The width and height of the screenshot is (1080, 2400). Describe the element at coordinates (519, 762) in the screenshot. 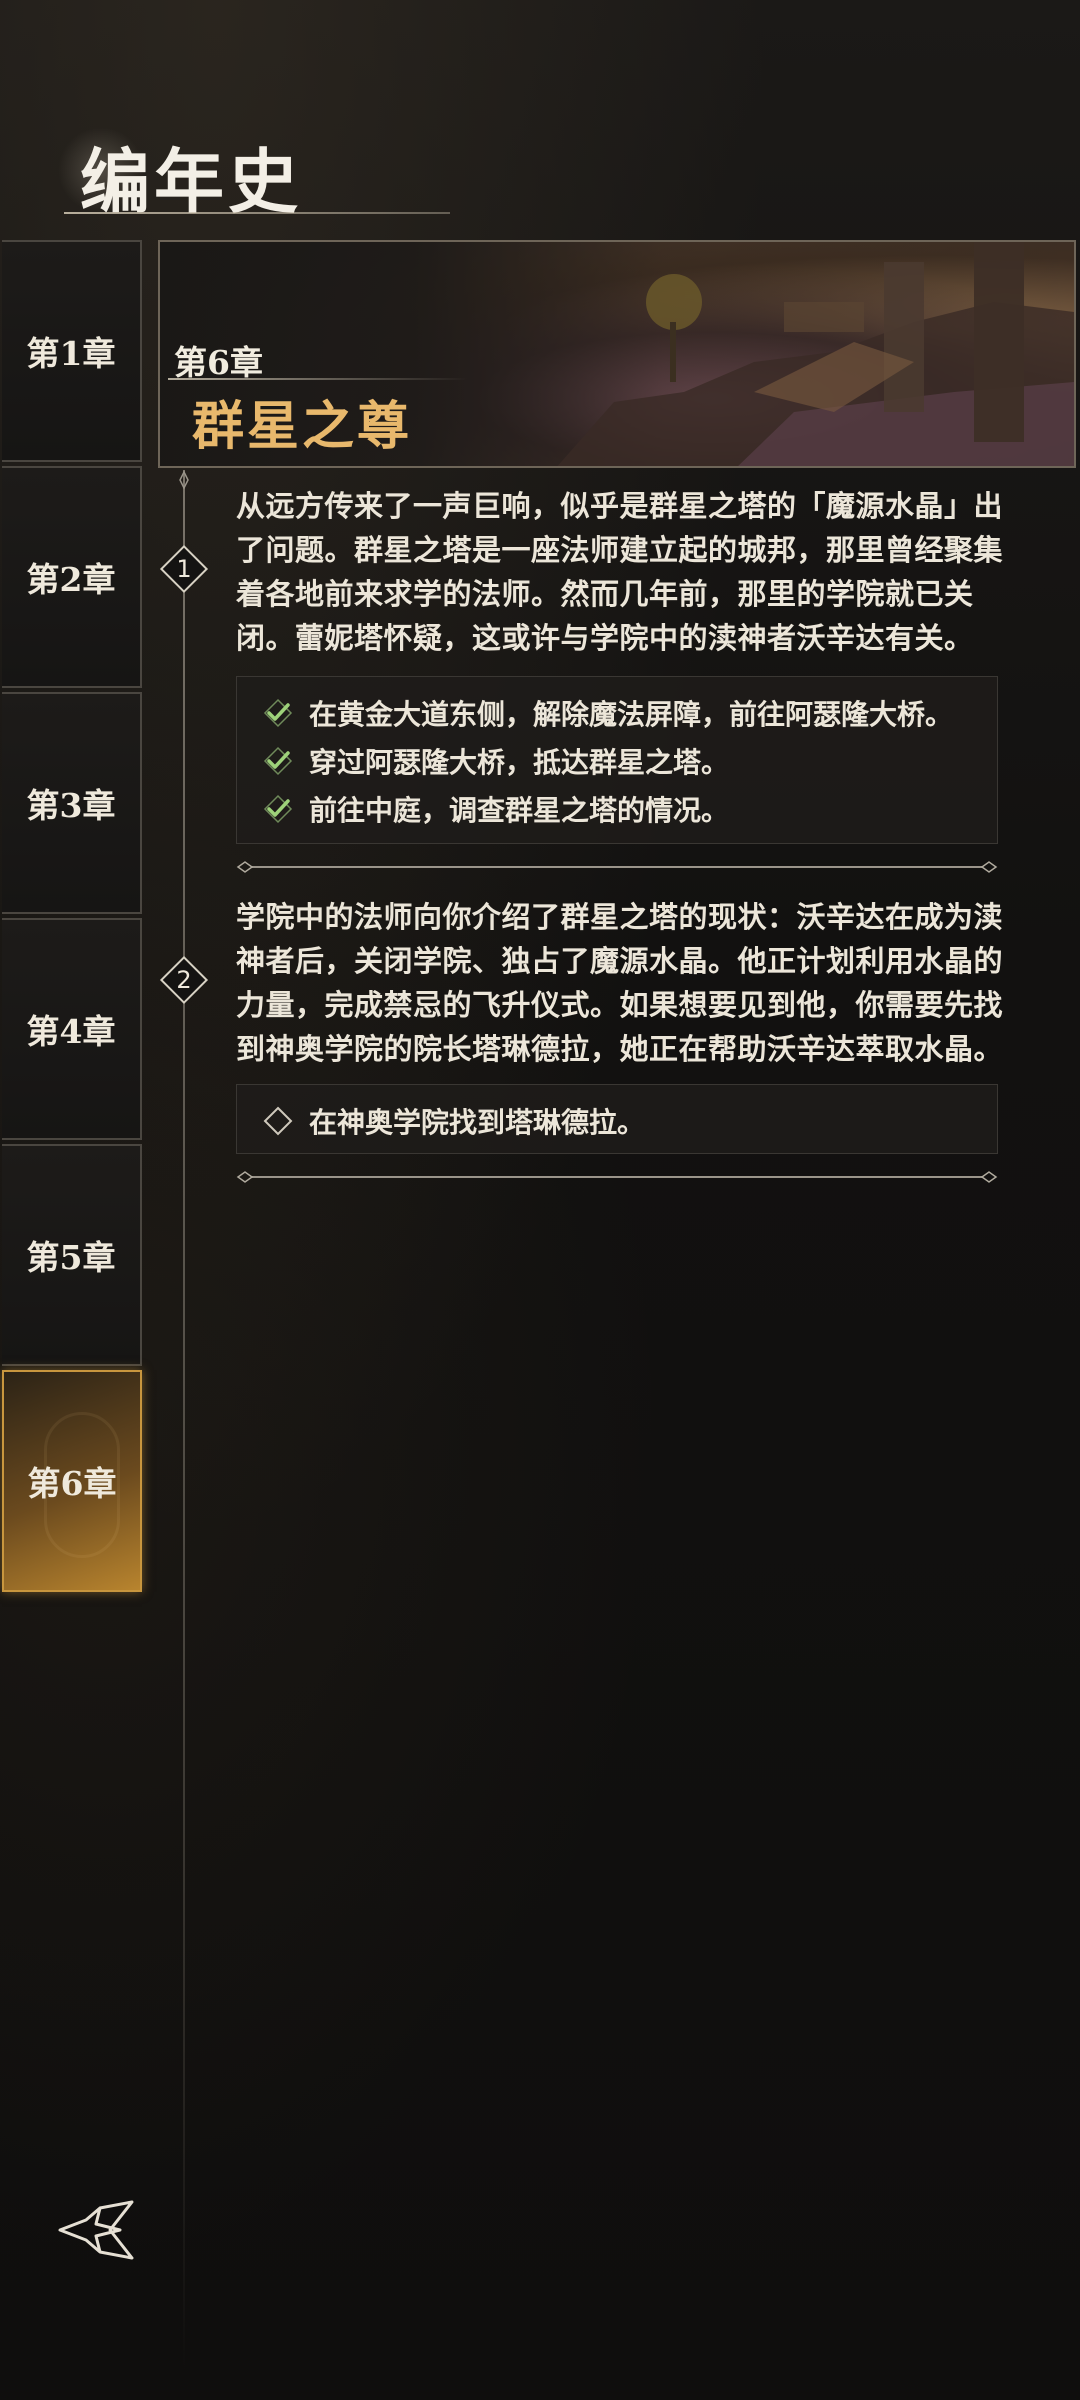

I see `objective-text: 穿过阿瑟隆大桥，抵达群星之塔。` at that location.